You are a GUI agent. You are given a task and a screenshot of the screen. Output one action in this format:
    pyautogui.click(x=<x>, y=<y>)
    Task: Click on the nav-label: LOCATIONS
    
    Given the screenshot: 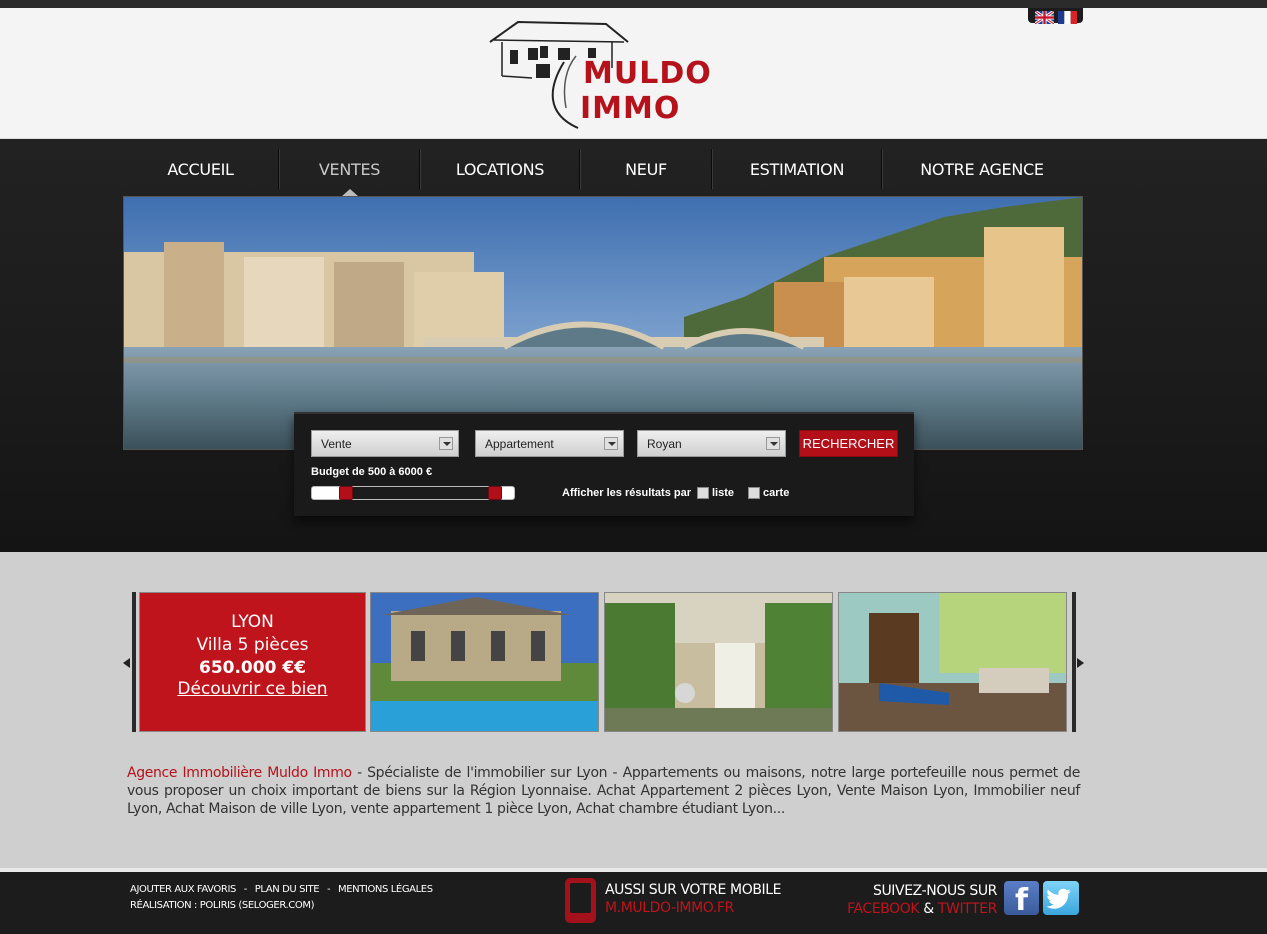 What is the action you would take?
    pyautogui.click(x=500, y=169)
    